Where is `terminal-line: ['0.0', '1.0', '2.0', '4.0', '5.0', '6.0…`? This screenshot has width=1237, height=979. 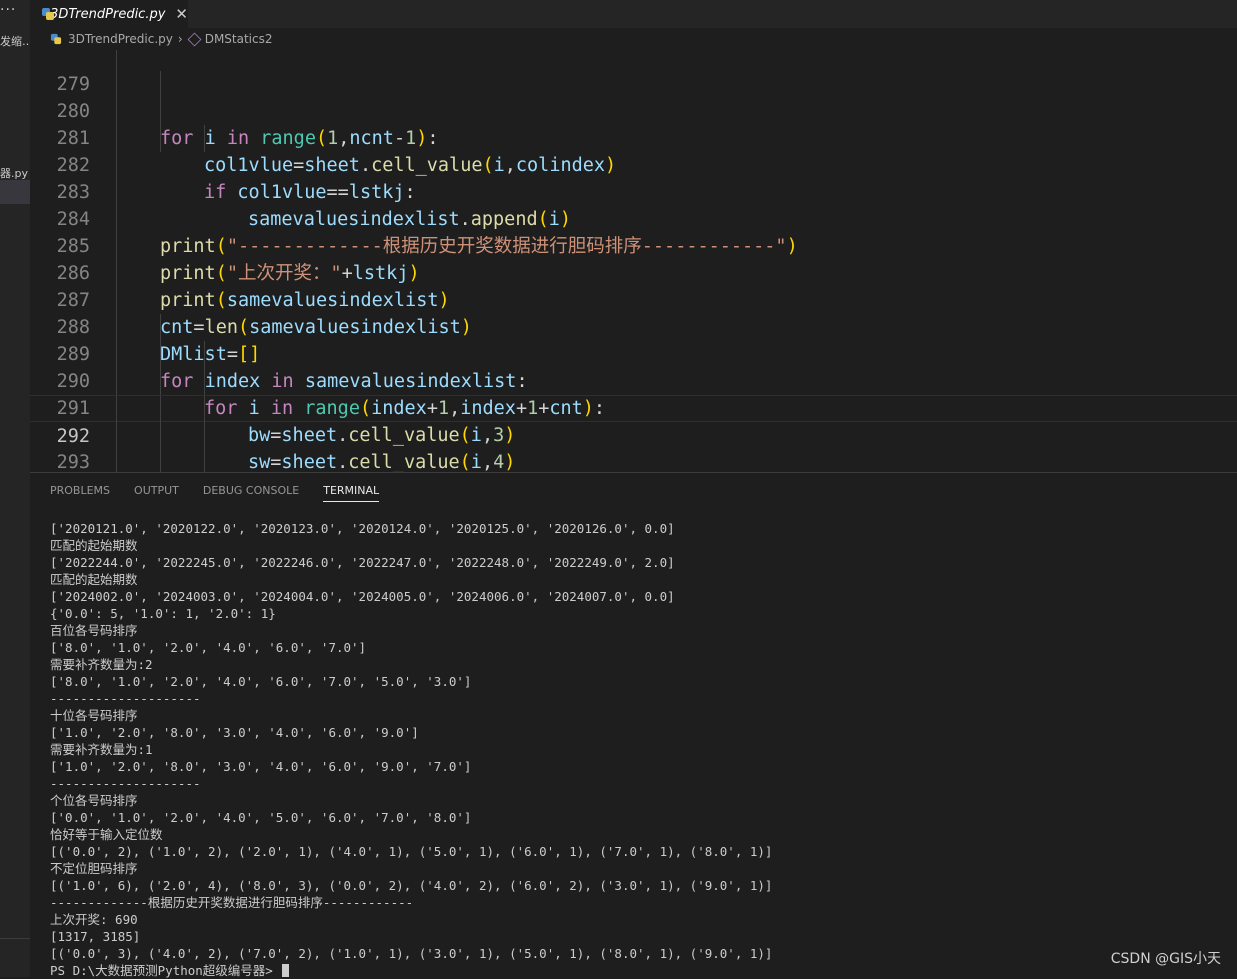 terminal-line: ['0.0', '1.0', '2.0', '4.0', '5.0', '6.0… is located at coordinates (261, 817).